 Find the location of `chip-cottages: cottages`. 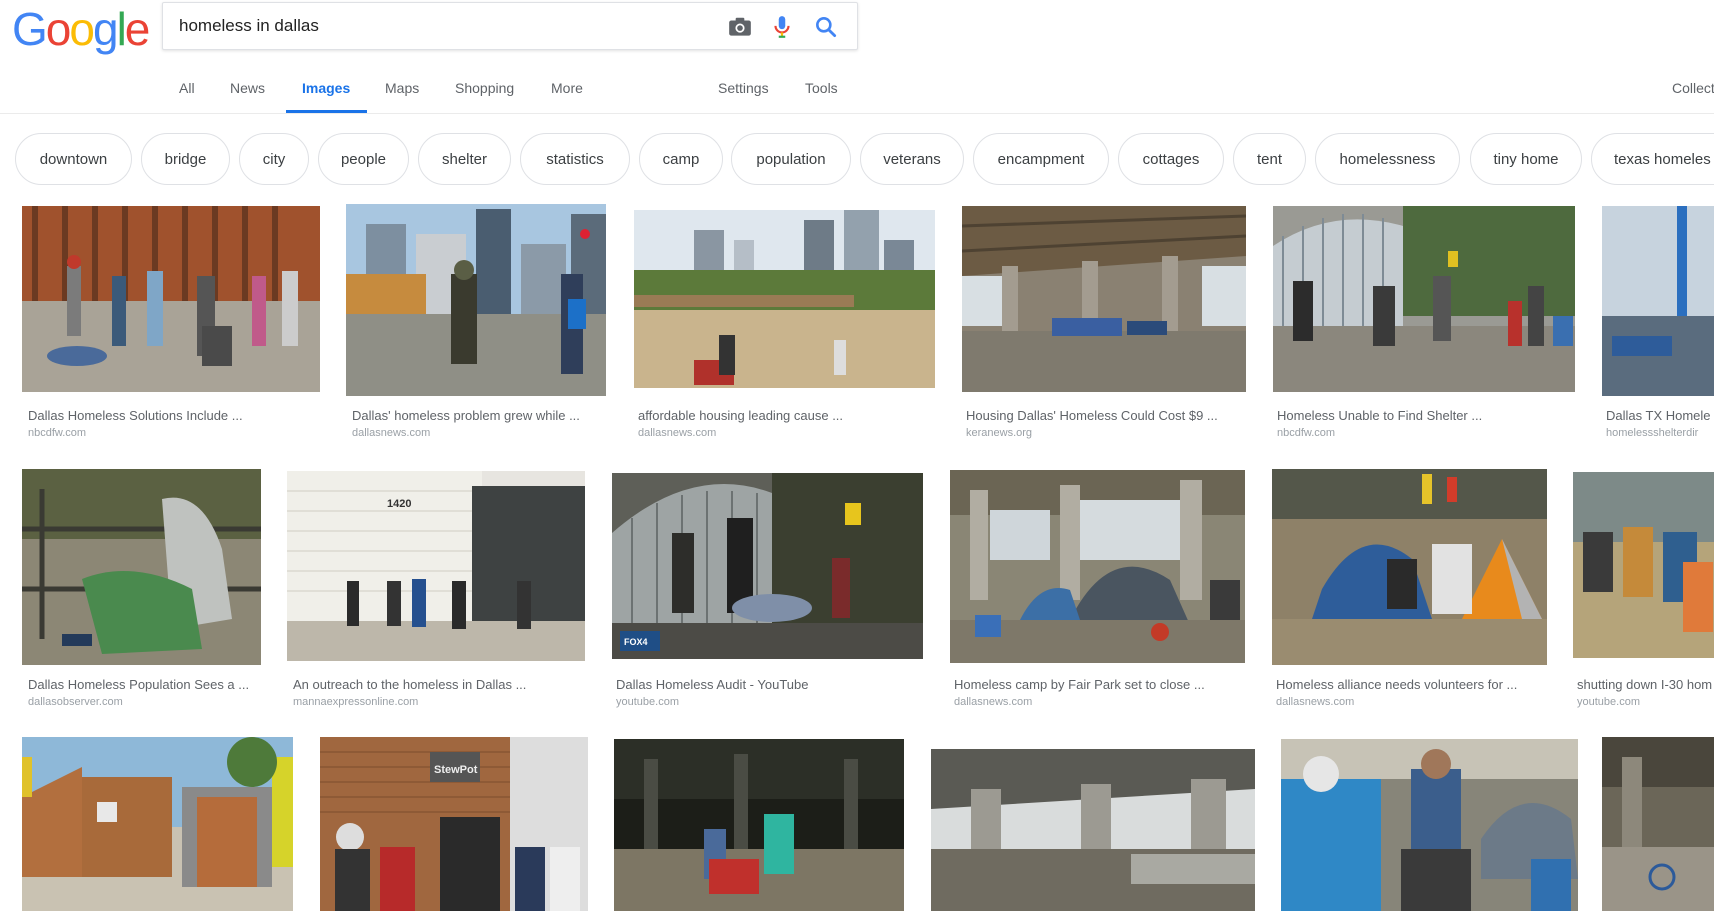

chip-cottages: cottages is located at coordinates (1171, 159).